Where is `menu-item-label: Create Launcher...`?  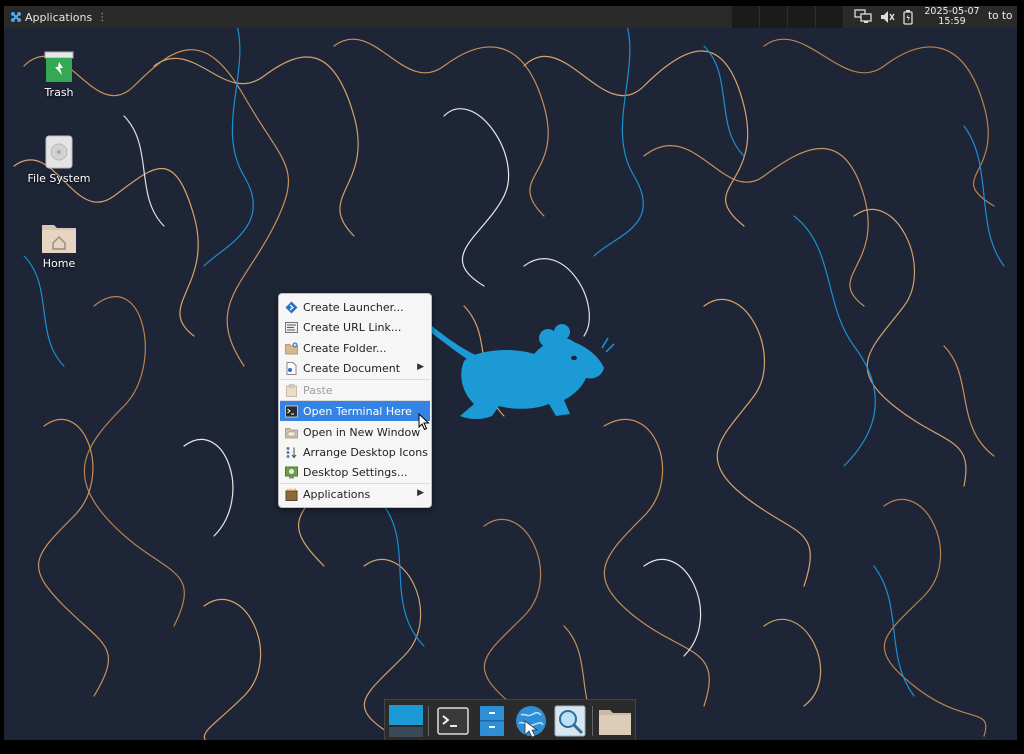 menu-item-label: Create Launcher... is located at coordinates (353, 307).